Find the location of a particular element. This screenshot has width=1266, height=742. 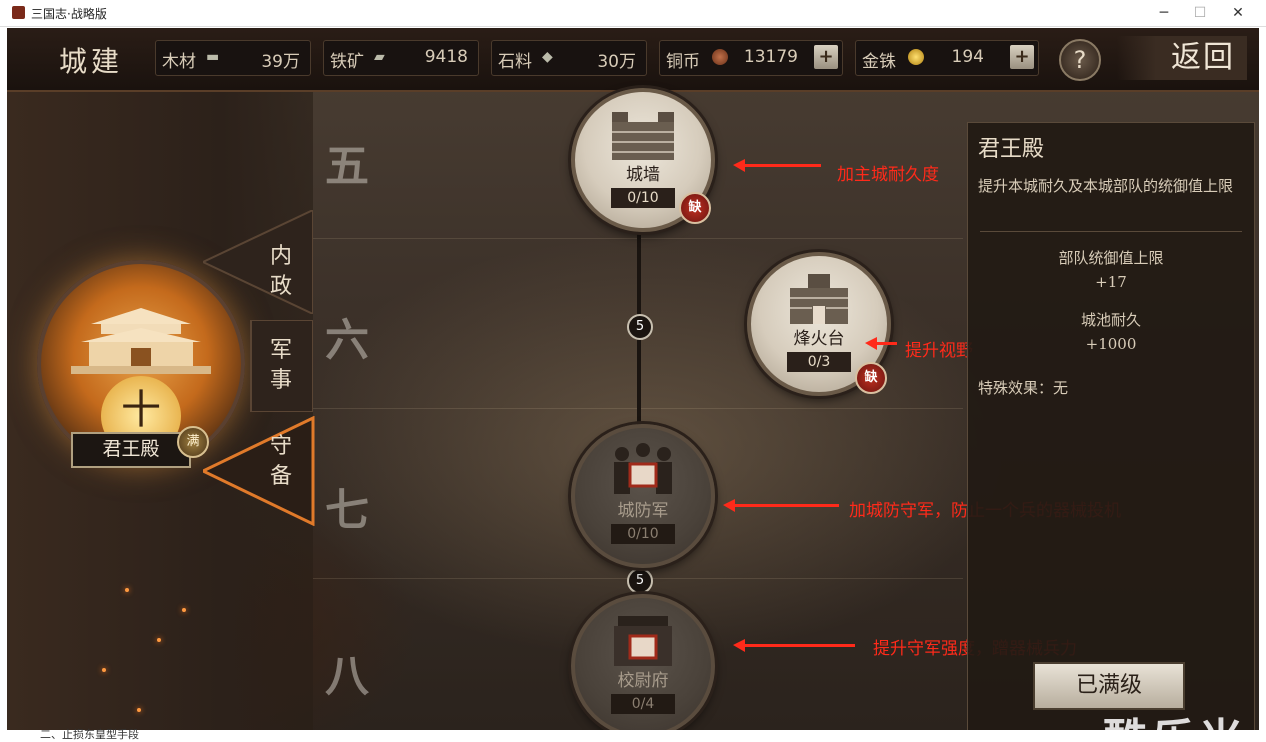

resource-gold: 金铢 194 + is located at coordinates (947, 58).